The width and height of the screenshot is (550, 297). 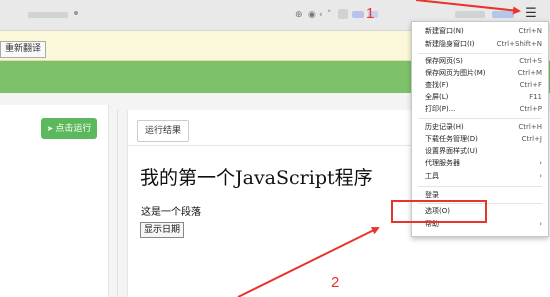 I want to click on arrow-to-menu-button, so click(x=468, y=7).